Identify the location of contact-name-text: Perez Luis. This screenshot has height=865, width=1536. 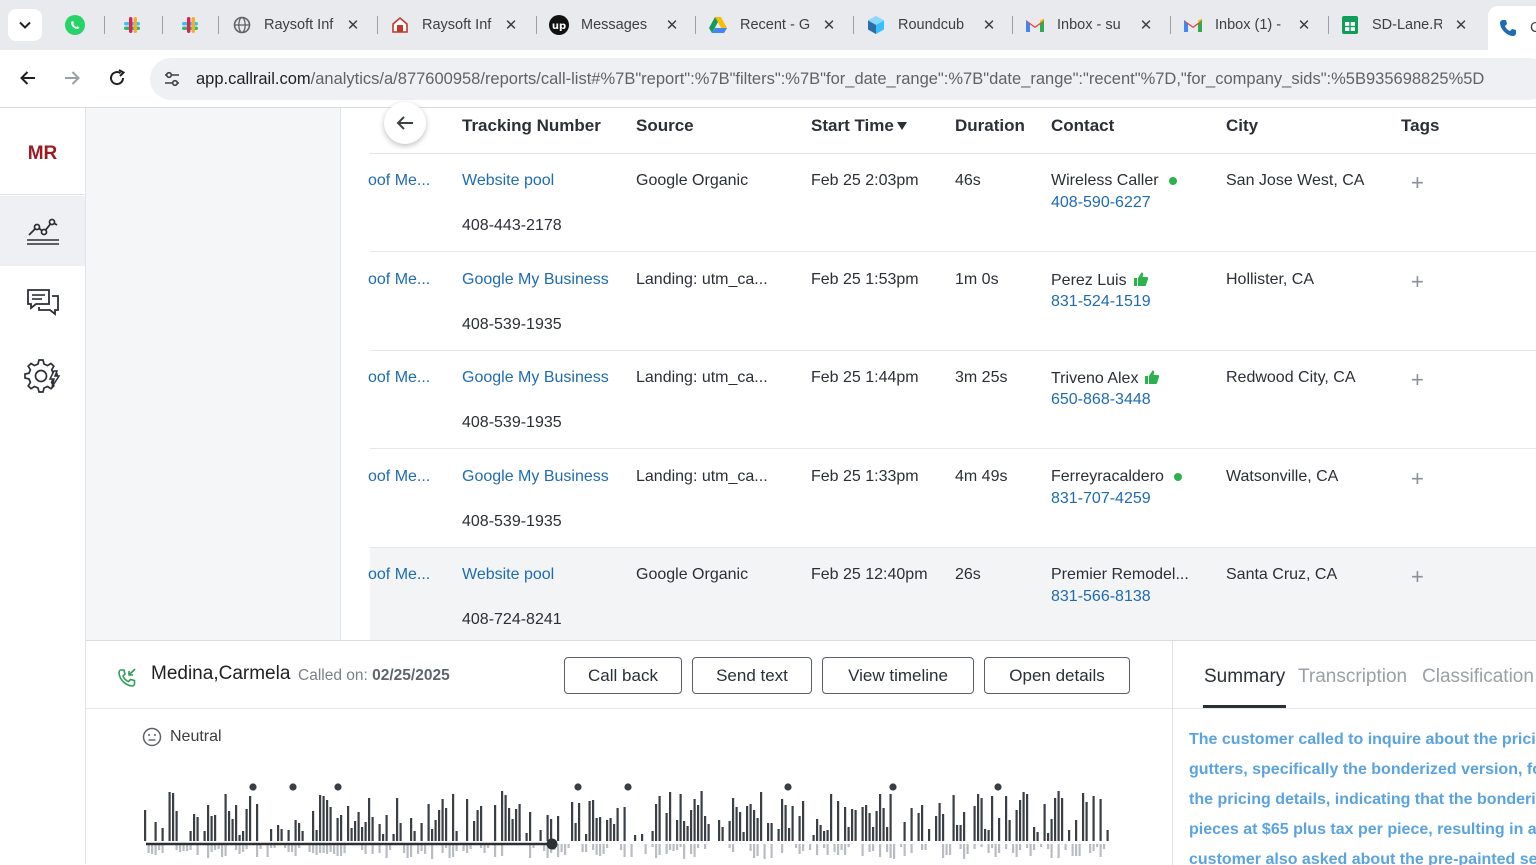
(1089, 280).